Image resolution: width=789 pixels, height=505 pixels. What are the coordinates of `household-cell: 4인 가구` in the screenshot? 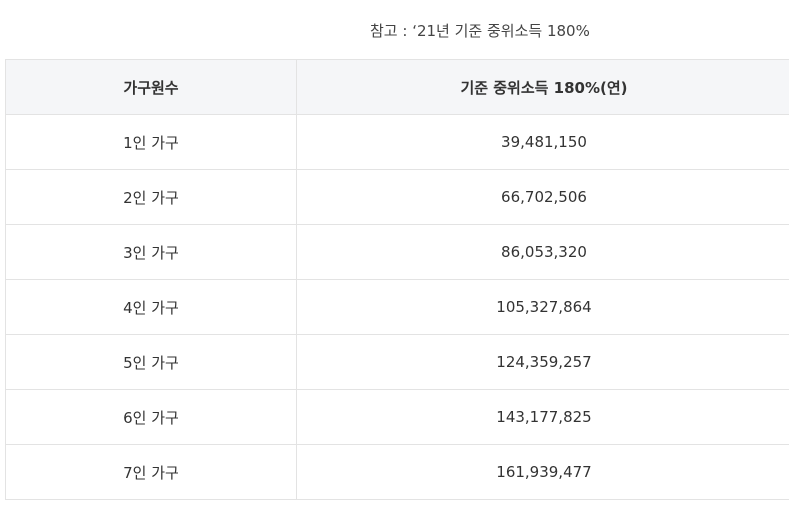 It's located at (151, 307).